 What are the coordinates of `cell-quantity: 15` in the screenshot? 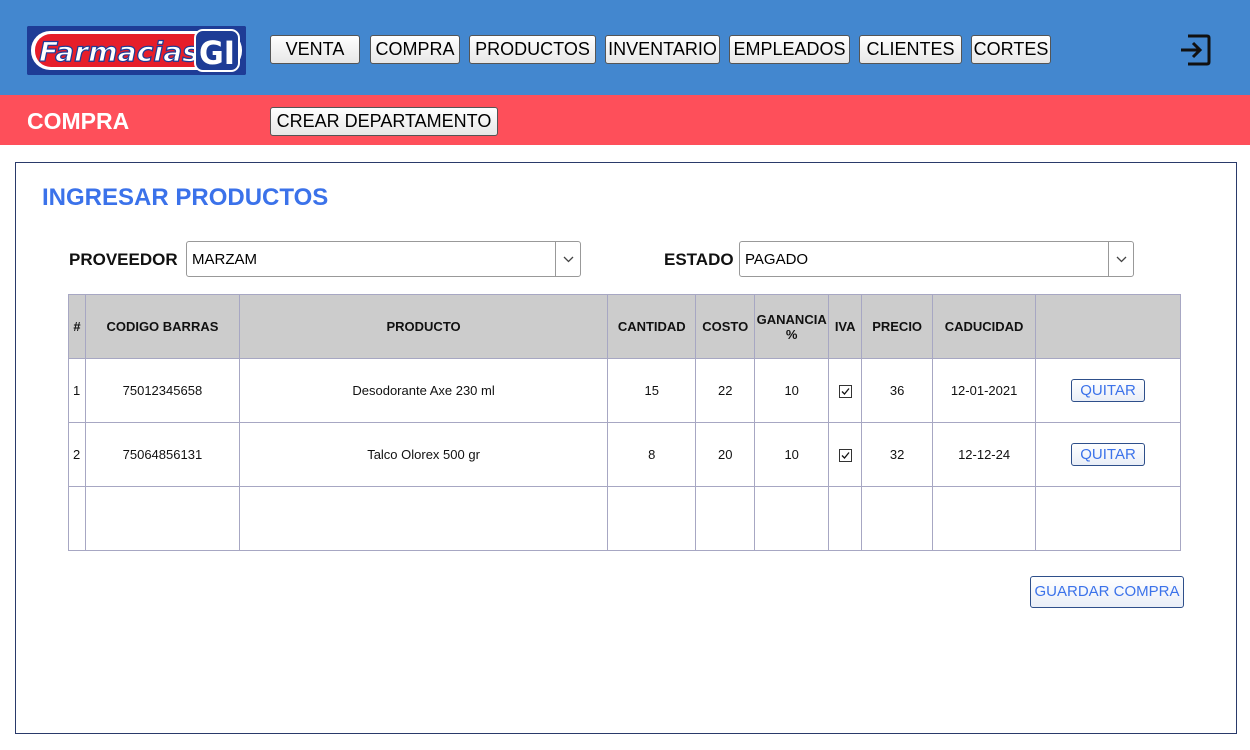 It's located at (652, 390).